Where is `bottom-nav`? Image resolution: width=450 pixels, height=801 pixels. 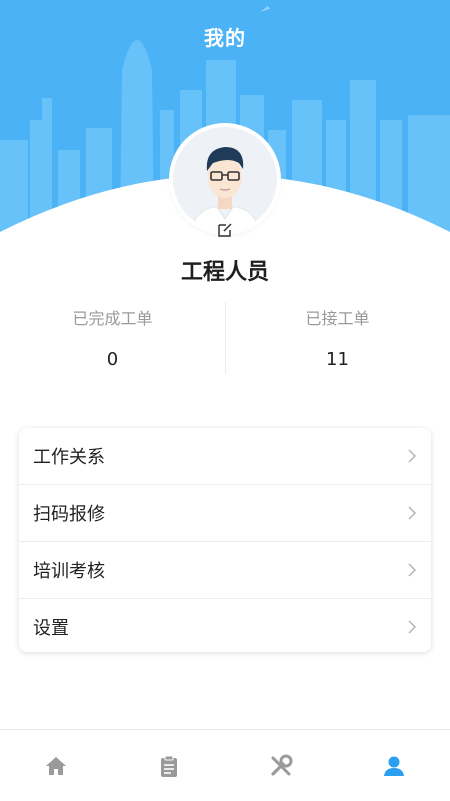
bottom-nav is located at coordinates (225, 765).